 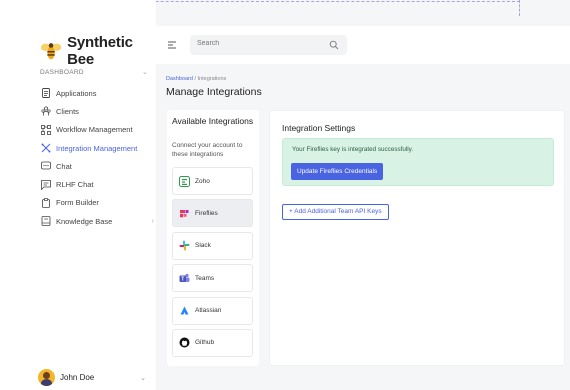 What do you see at coordinates (205, 278) in the screenshot?
I see `integration-label: Teams` at bounding box center [205, 278].